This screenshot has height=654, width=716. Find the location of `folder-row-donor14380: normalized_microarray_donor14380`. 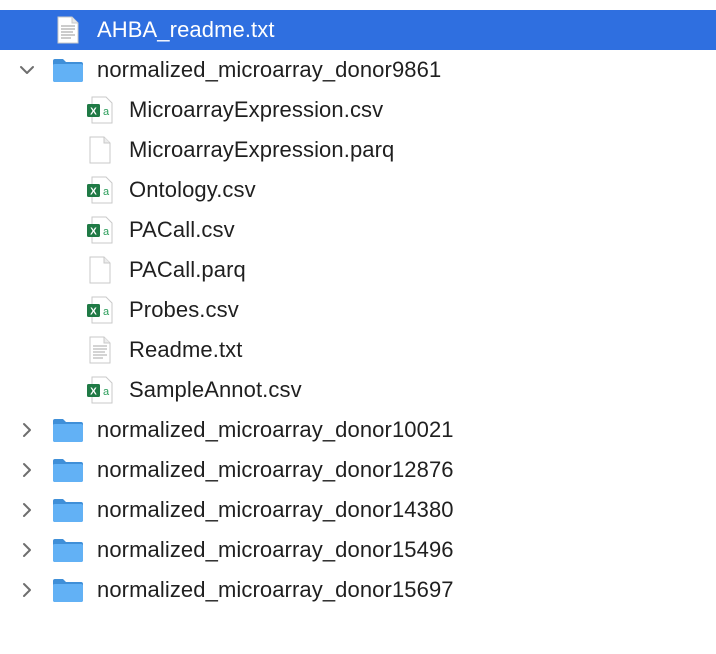

folder-row-donor14380: normalized_microarray_donor14380 is located at coordinates (358, 510).